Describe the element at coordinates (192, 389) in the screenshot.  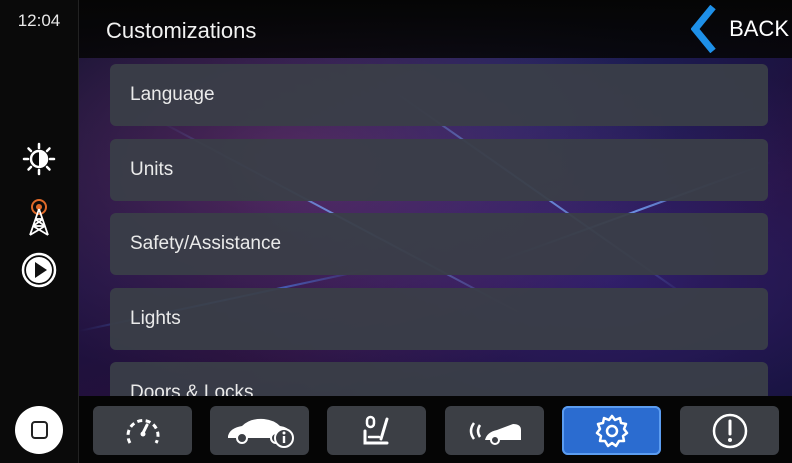
I see `menu-item-label: Doors & Locks` at that location.